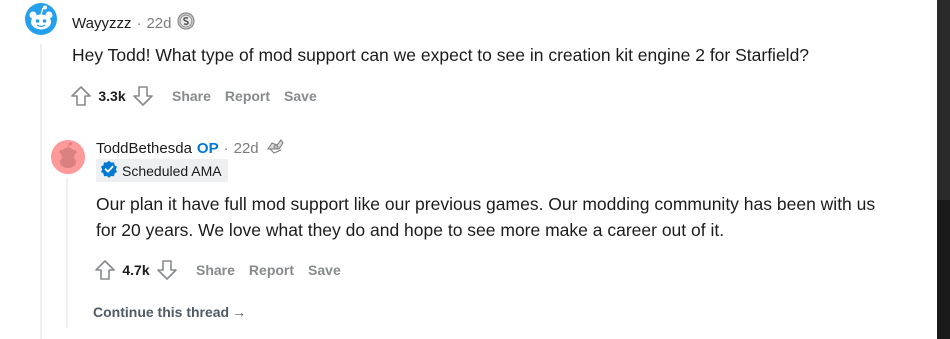 The height and width of the screenshot is (339, 950). I want to click on flair-label: Scheduled AMA, so click(172, 170).